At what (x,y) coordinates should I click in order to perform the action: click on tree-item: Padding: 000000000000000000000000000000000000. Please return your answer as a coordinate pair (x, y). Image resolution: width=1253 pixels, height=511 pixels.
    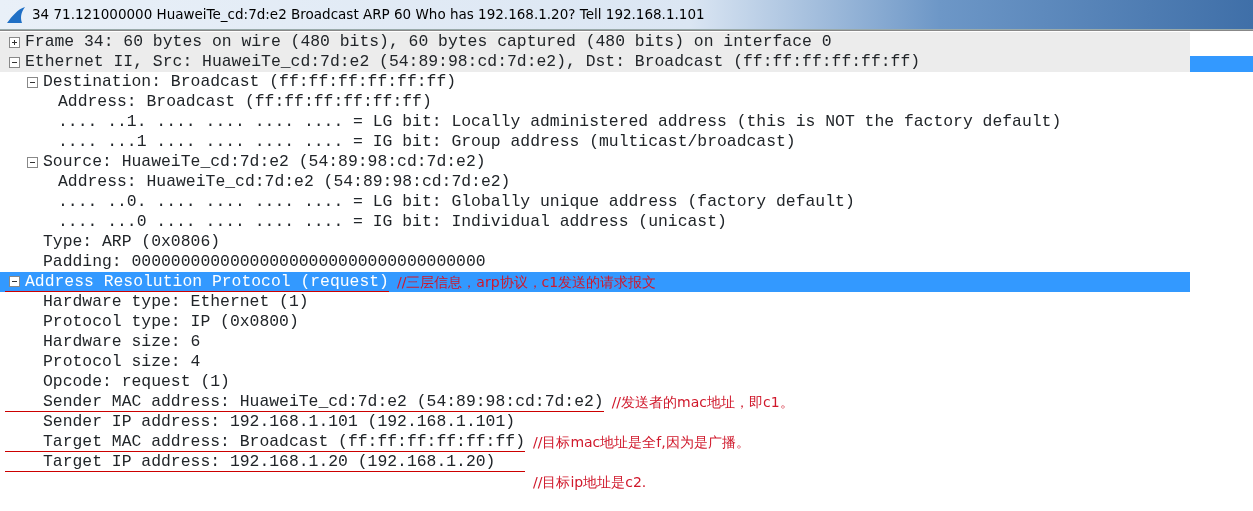
    Looking at the image, I should click on (264, 262).